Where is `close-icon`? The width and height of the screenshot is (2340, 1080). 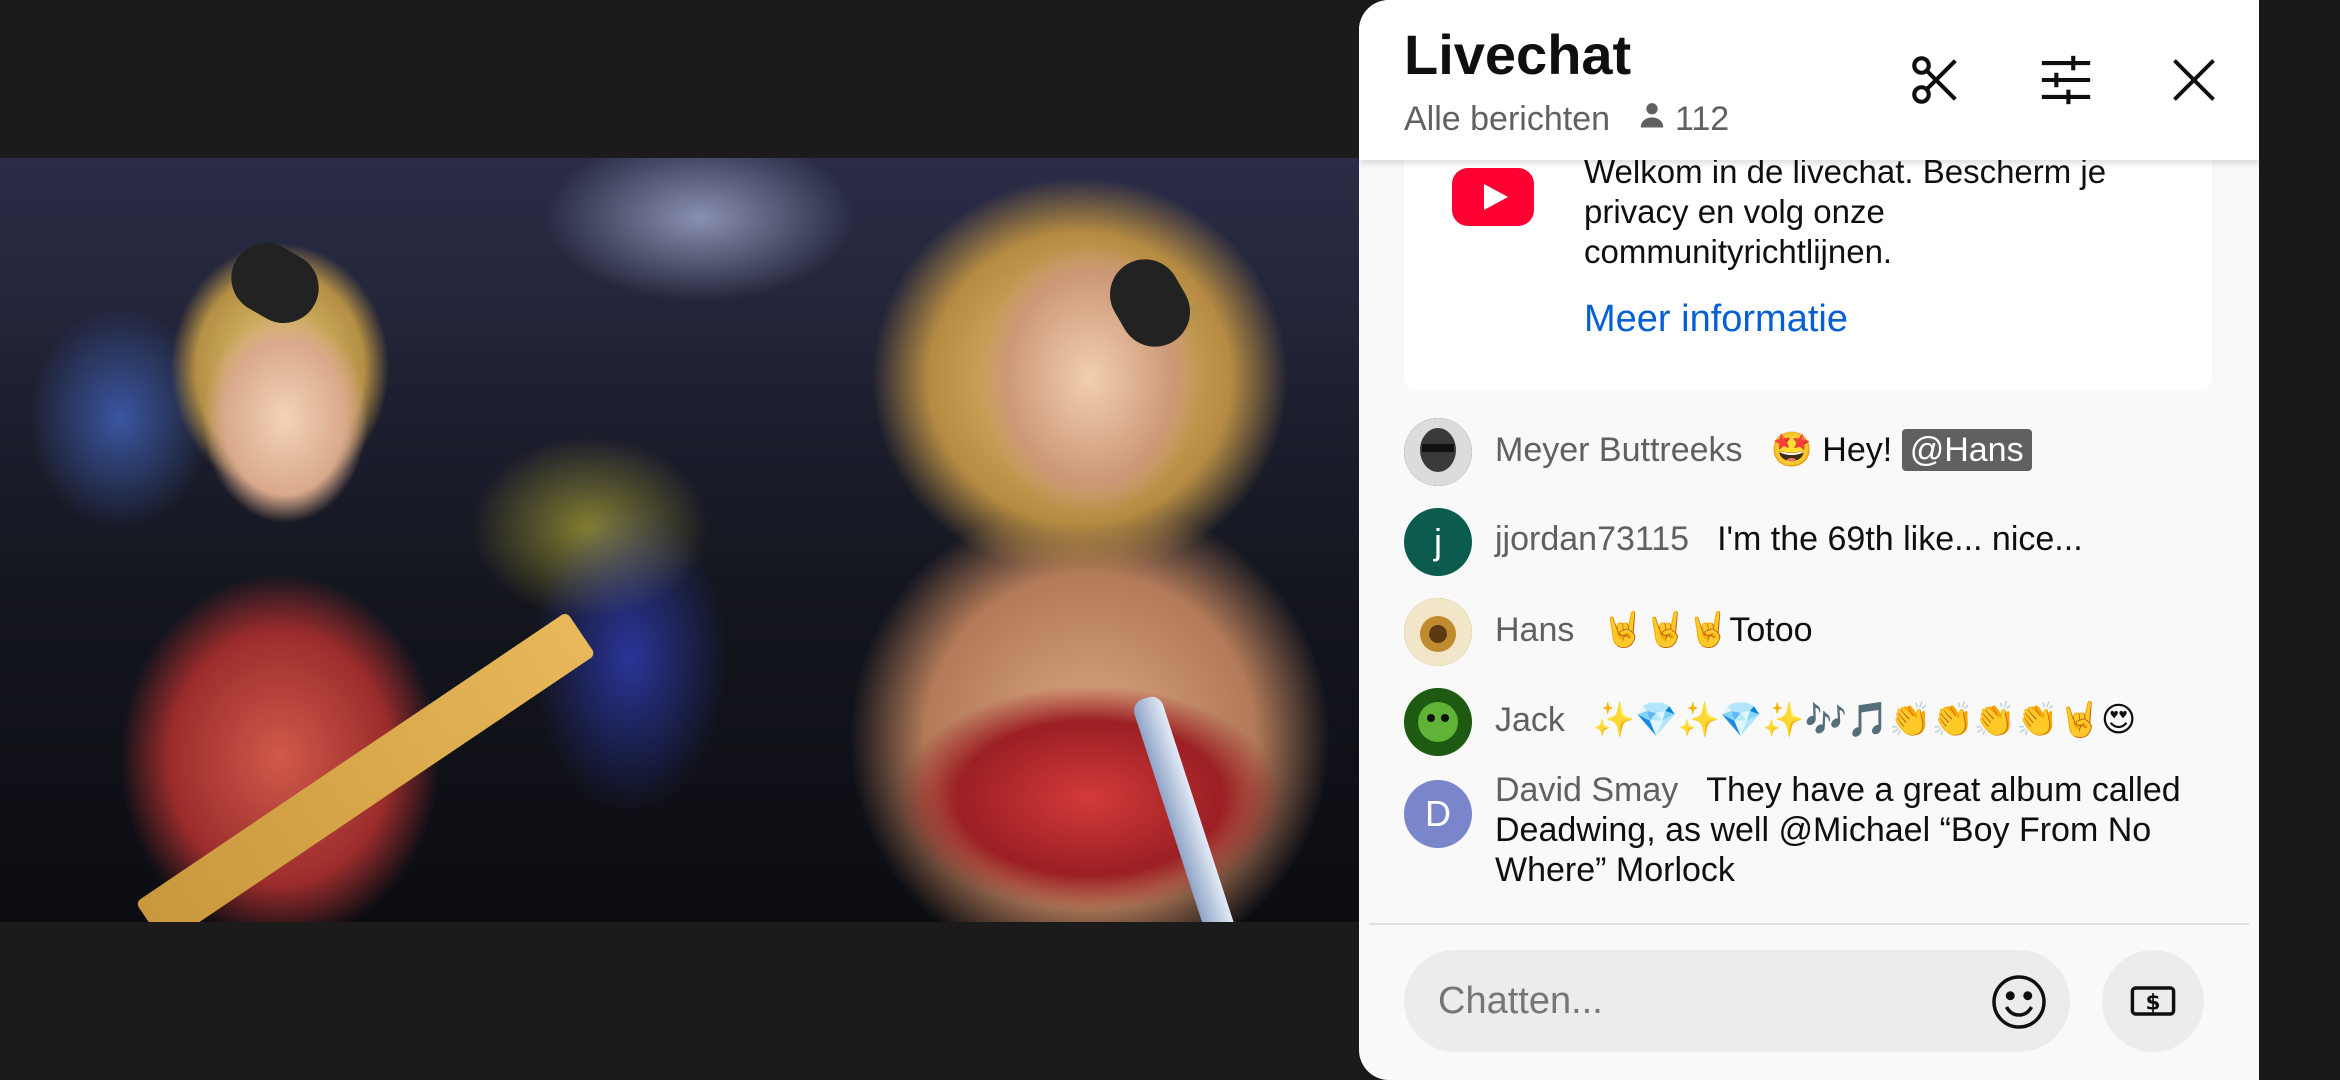
close-icon is located at coordinates (2194, 80).